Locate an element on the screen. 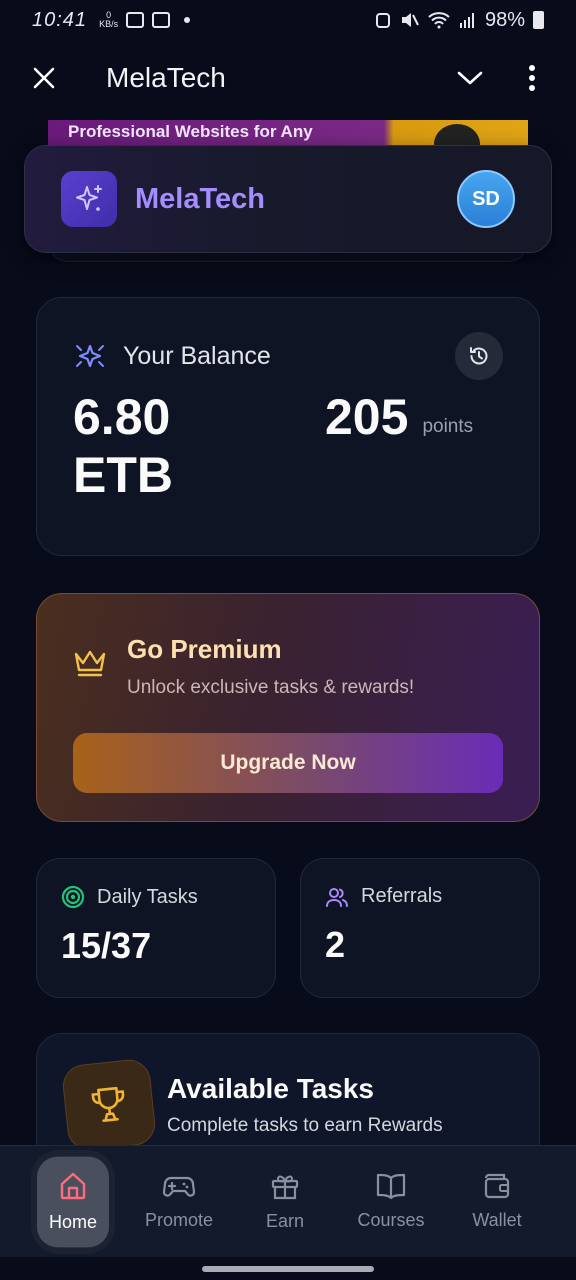 The height and width of the screenshot is (1280, 576). nav-promote: Promote is located at coordinates (179, 1202).